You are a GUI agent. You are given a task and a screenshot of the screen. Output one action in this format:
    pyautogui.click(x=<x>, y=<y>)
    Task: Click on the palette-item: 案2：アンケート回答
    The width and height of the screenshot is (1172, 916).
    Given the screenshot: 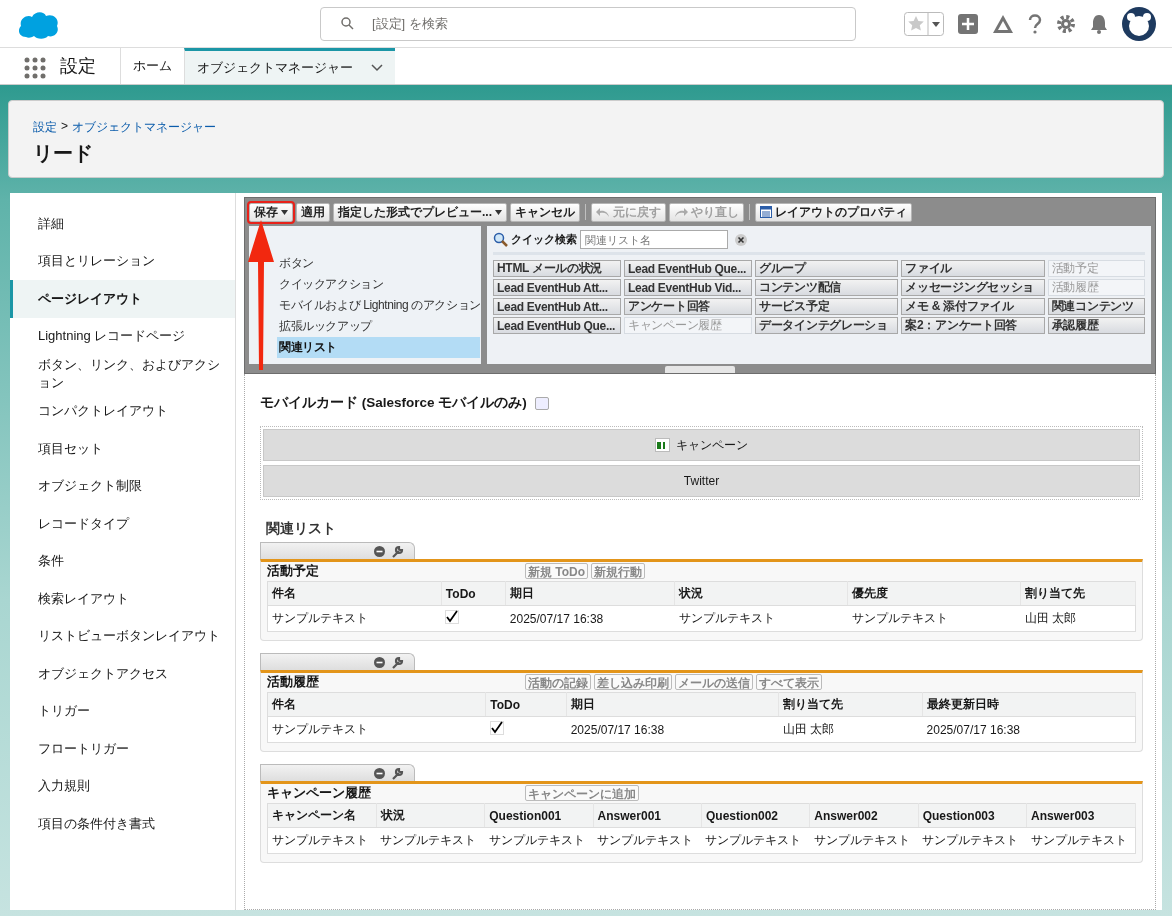 What is the action you would take?
    pyautogui.click(x=973, y=325)
    